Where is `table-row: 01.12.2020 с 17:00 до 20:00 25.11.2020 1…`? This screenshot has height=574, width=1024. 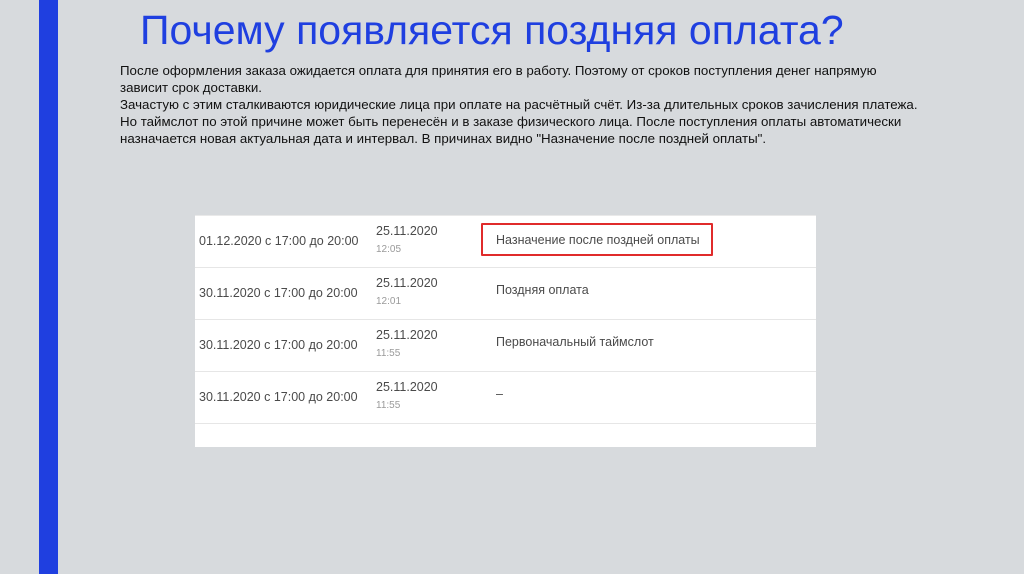 table-row: 01.12.2020 с 17:00 до 20:00 25.11.2020 1… is located at coordinates (505, 242).